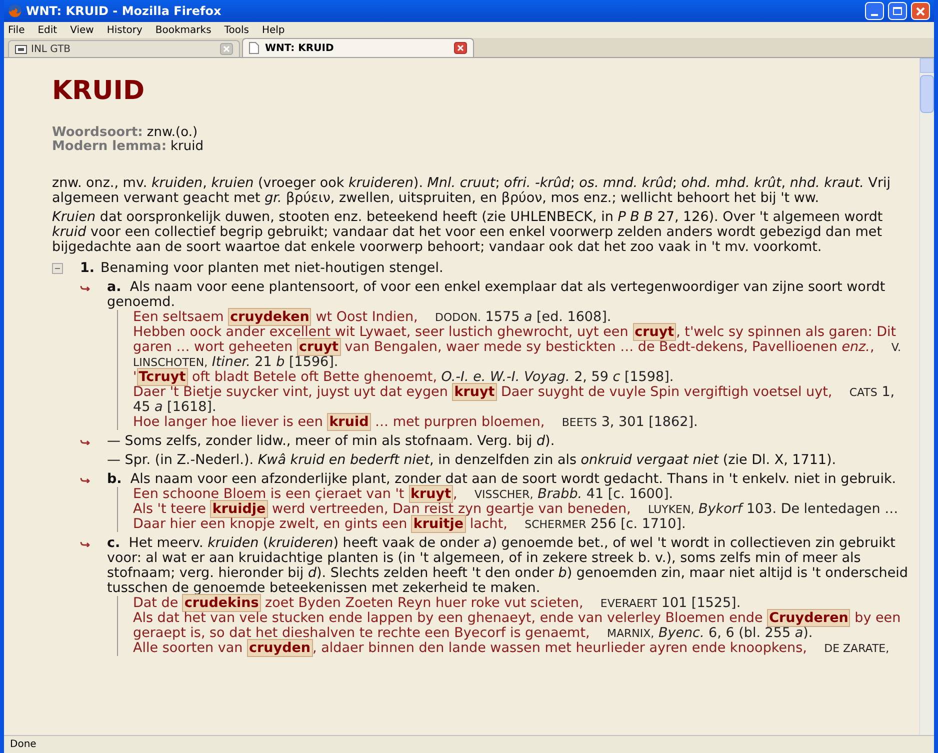  I want to click on subsense-definition: — Spr. (in Z.-Nederl.). Kwâ kruid en bederft niet, in denzelfden zin als onkruid vergaat niet (zie Dl. X, 1711)., so click(472, 460).